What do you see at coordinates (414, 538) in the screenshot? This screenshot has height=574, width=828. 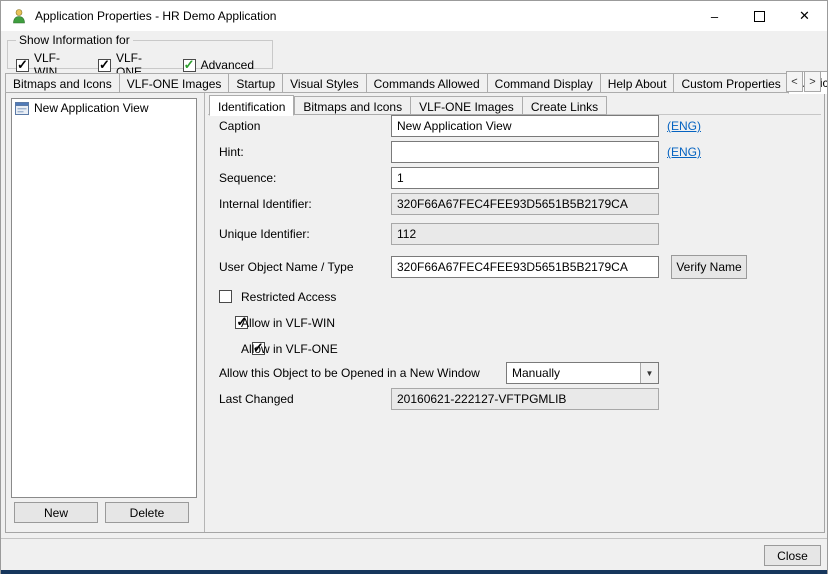 I see `footer-divider` at bounding box center [414, 538].